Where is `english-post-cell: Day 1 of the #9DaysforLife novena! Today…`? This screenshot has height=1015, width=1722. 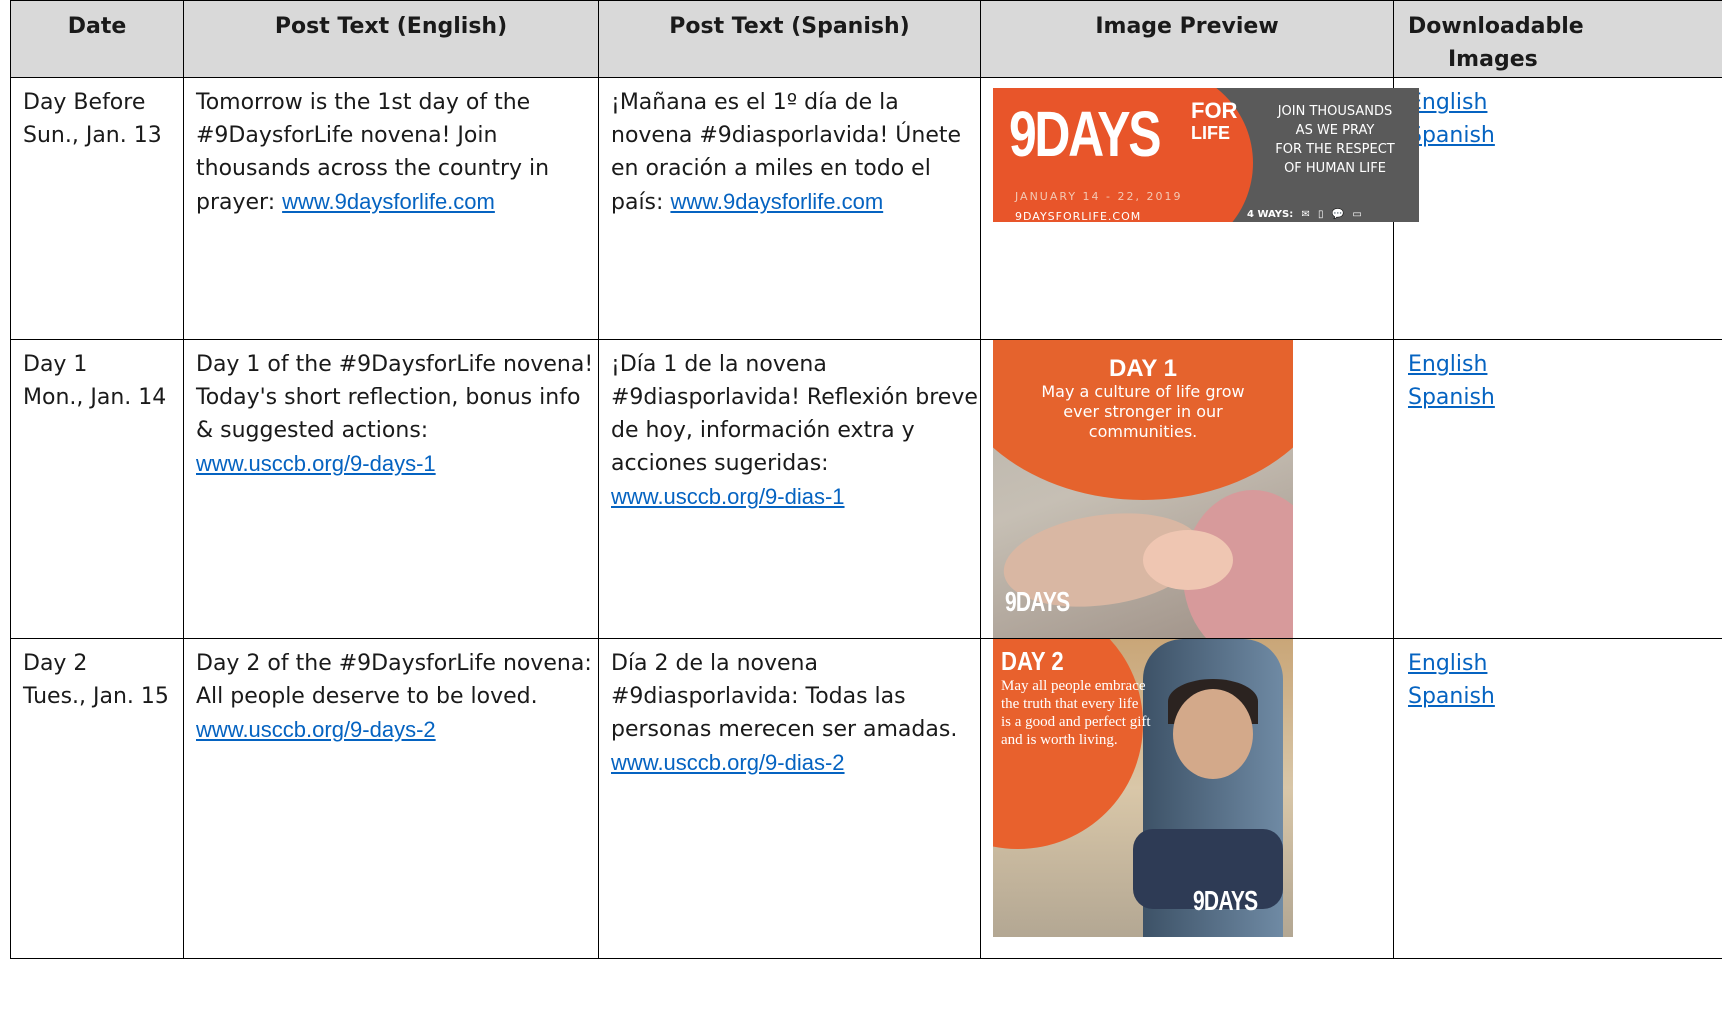
english-post-cell: Day 1 of the #9DaysforLife novena! Today… is located at coordinates (391, 489).